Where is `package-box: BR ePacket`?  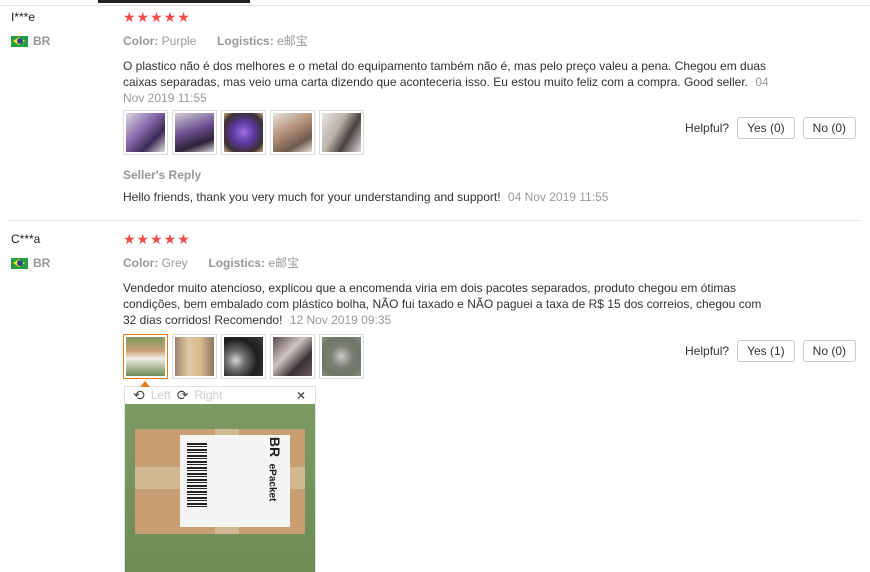 package-box: BR ePacket is located at coordinates (220, 481).